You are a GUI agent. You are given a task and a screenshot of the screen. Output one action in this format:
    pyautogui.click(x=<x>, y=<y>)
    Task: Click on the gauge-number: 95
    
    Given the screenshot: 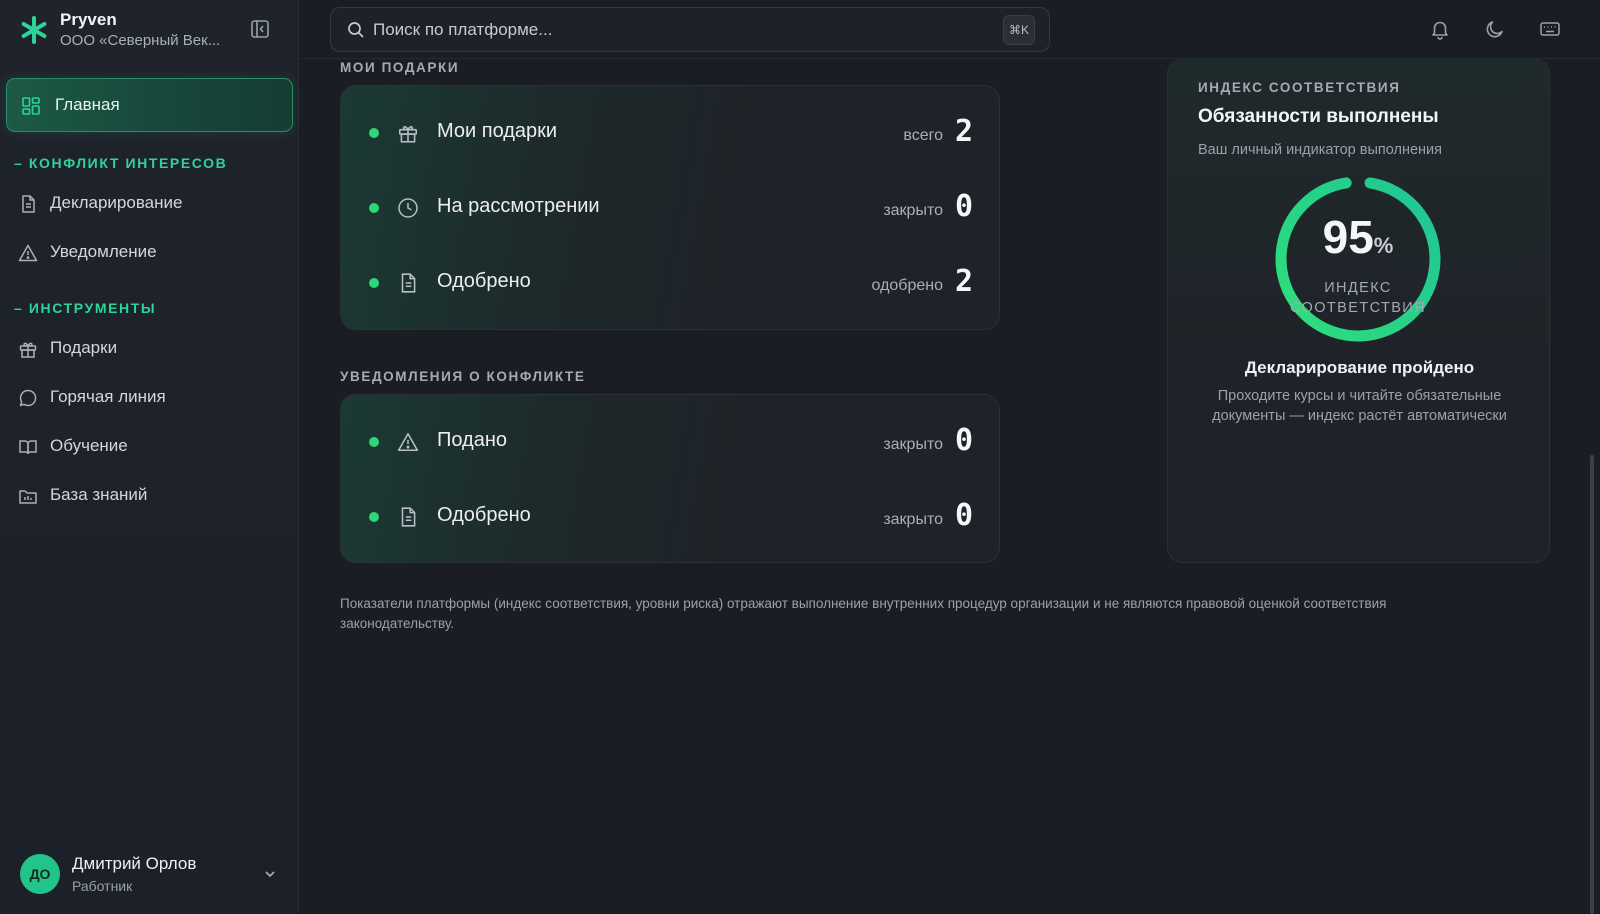 What is the action you would take?
    pyautogui.click(x=1348, y=237)
    